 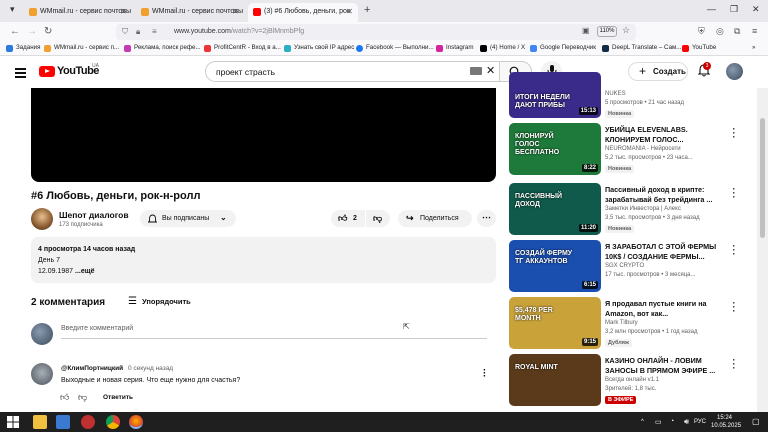 I want to click on bookmark-item: (4) Home / X, so click(x=502, y=48).